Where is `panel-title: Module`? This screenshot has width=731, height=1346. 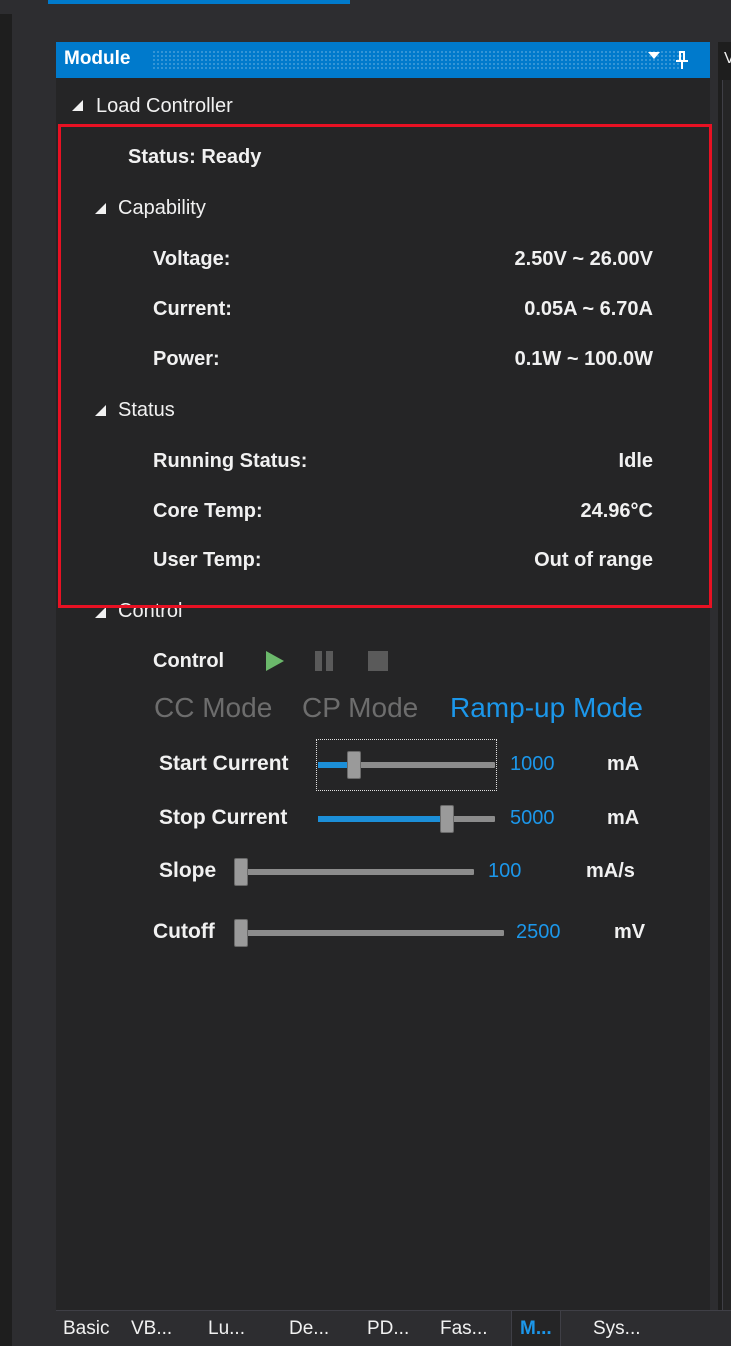 panel-title: Module is located at coordinates (97, 58).